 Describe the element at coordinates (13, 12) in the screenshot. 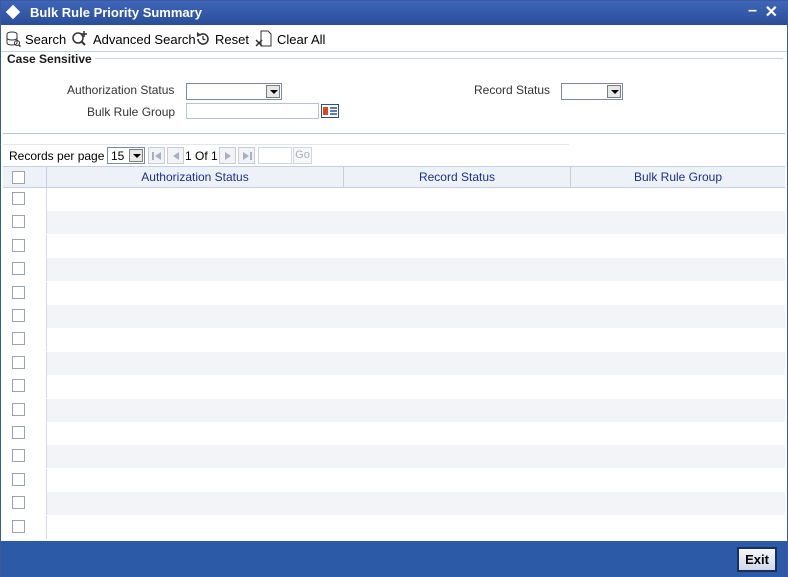

I see `window-diamond-icon` at that location.